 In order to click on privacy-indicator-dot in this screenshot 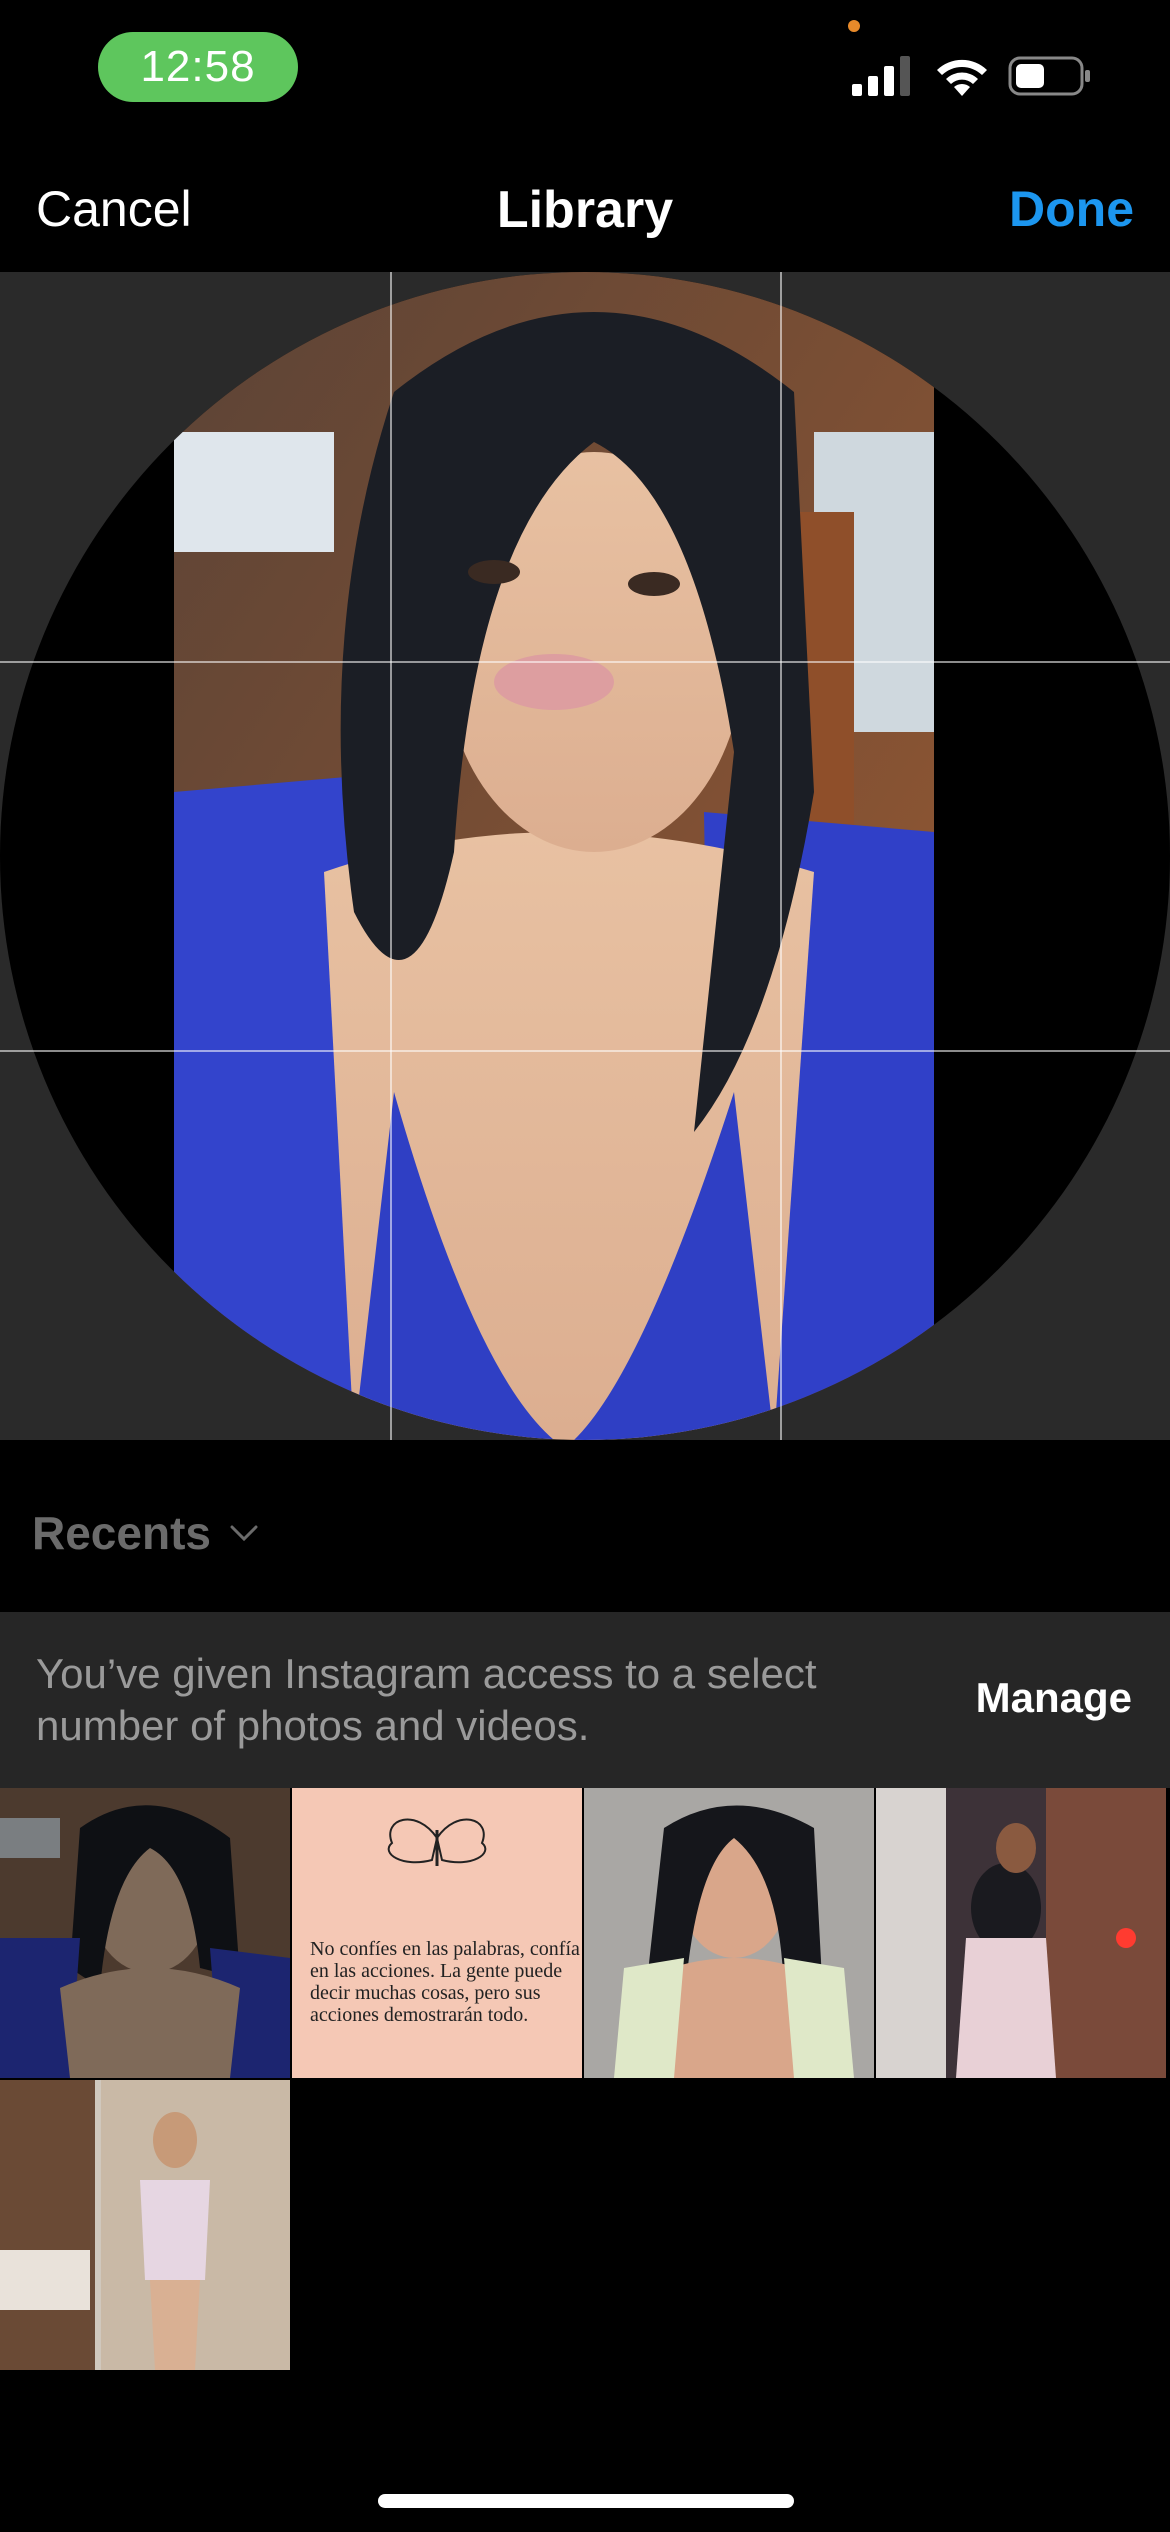, I will do `click(854, 26)`.